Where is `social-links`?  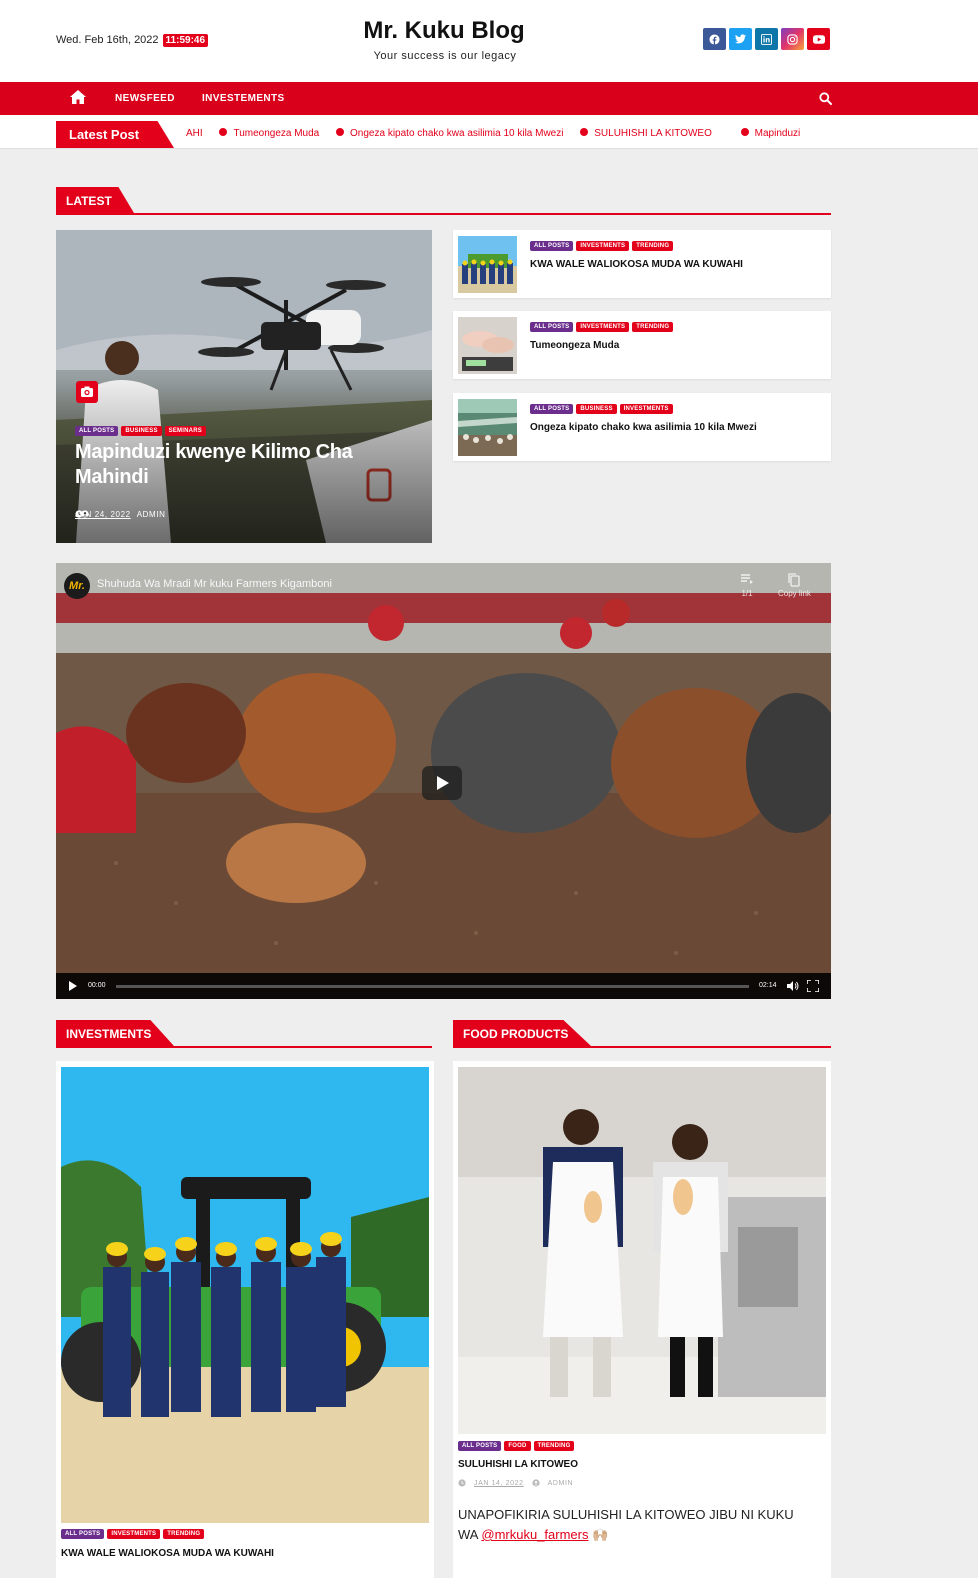 social-links is located at coordinates (766, 39).